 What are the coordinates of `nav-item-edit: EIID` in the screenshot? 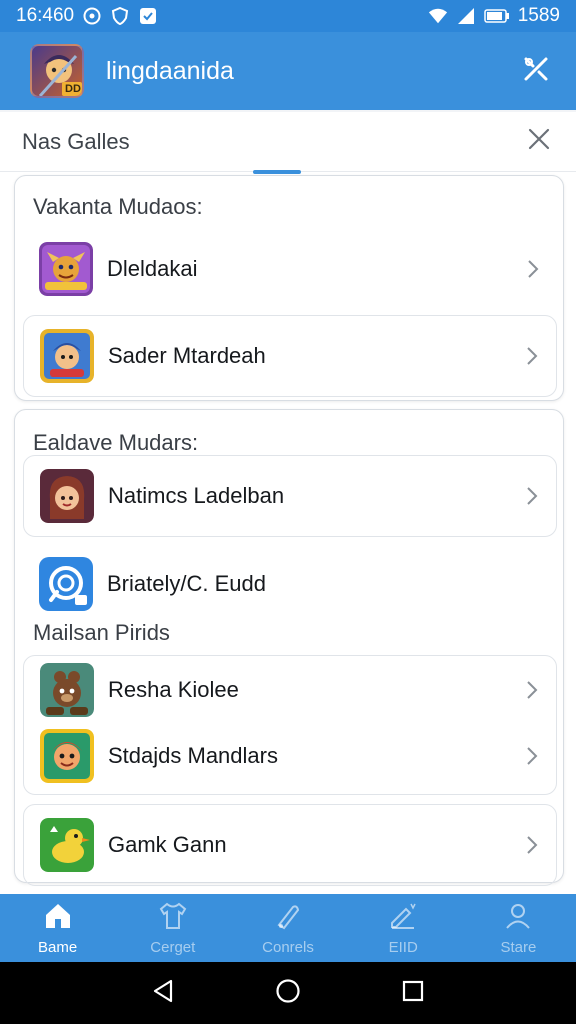 It's located at (403, 928).